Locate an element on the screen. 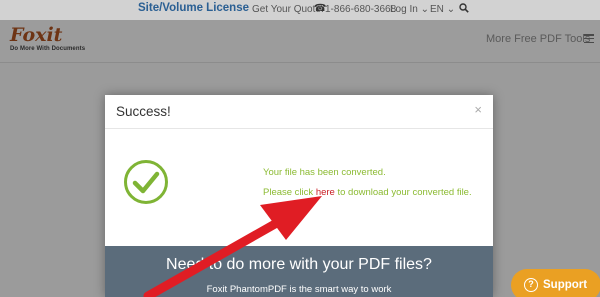  logo-mark: Foxit is located at coordinates (36, 35).